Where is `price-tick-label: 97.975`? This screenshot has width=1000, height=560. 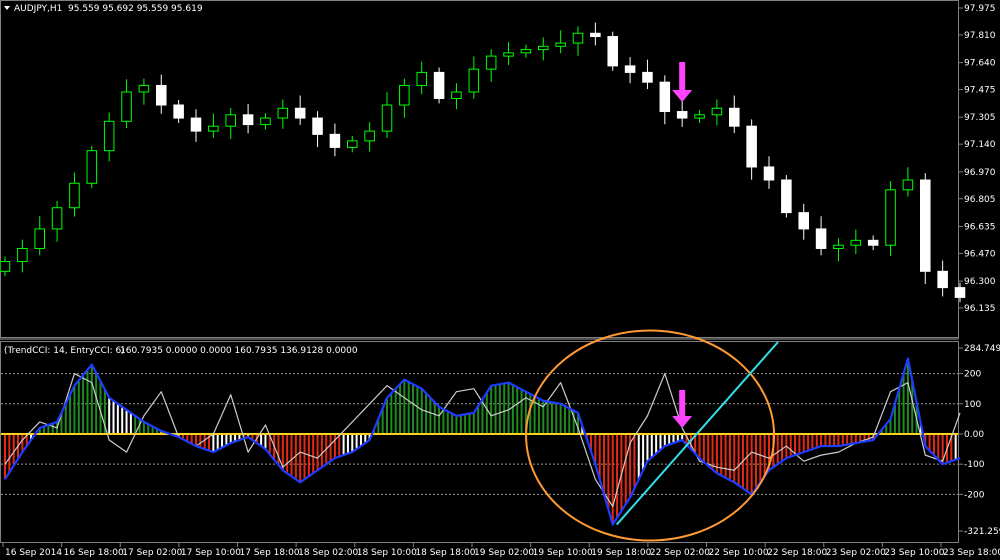 price-tick-label: 97.975 is located at coordinates (980, 9).